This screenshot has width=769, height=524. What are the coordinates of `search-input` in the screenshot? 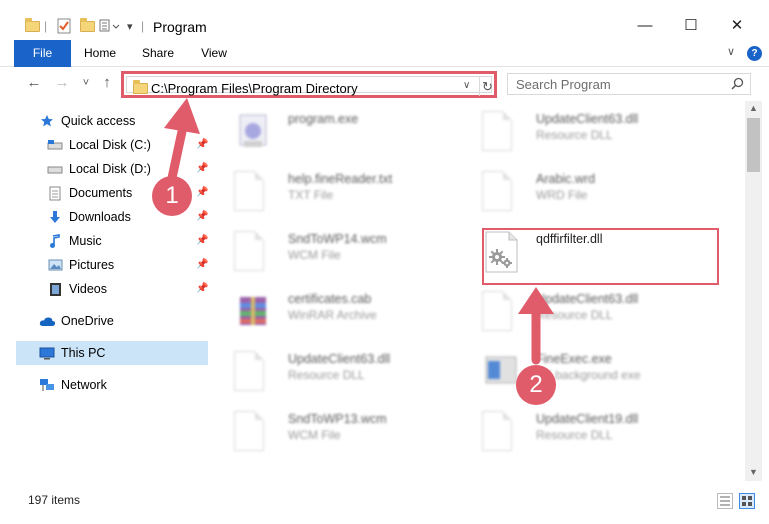 It's located at (613, 84).